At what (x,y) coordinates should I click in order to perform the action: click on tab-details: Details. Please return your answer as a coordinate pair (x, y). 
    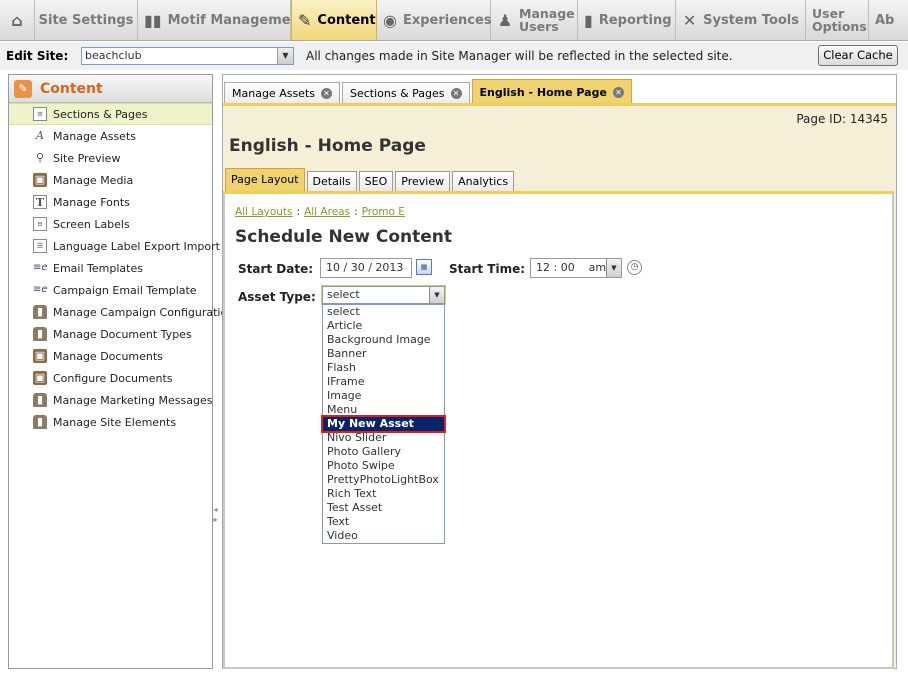
    Looking at the image, I should click on (331, 181).